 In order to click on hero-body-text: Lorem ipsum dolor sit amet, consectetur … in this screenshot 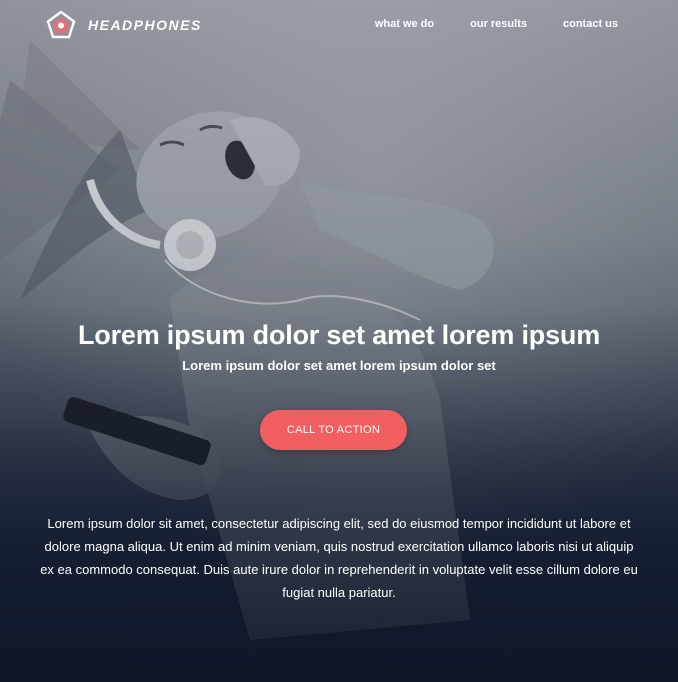, I will do `click(339, 558)`.